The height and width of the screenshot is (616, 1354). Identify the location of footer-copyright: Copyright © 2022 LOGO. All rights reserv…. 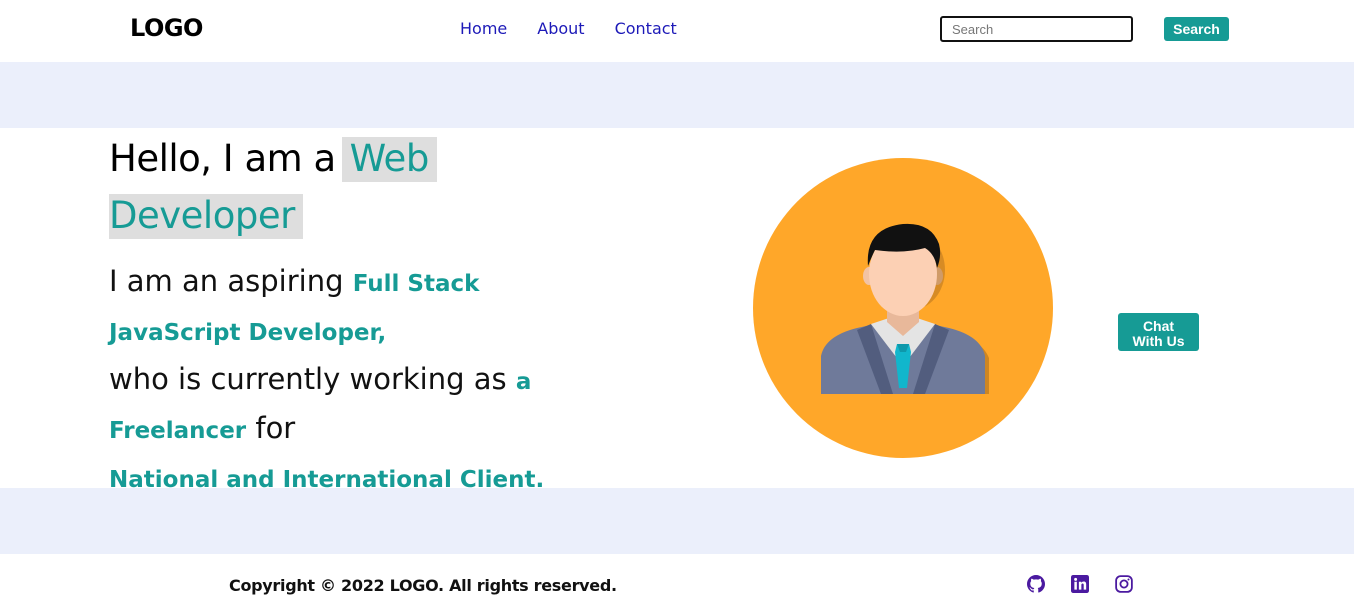
(423, 585).